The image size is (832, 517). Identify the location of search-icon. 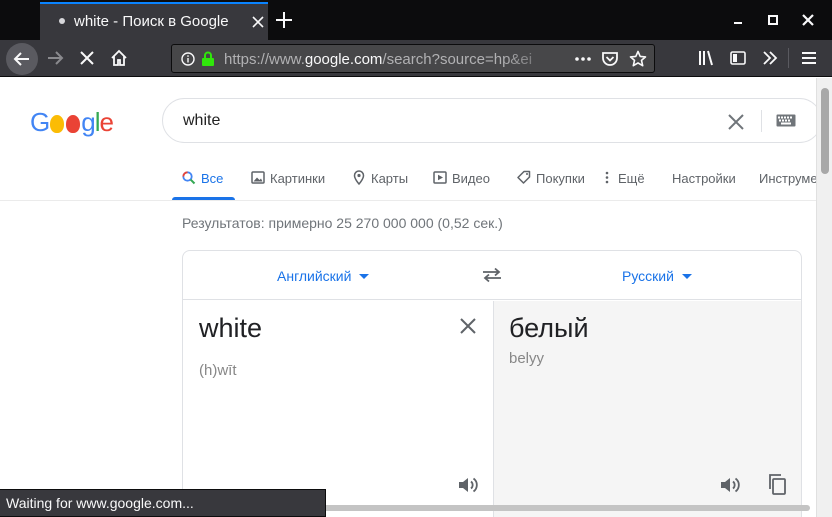
(189, 178).